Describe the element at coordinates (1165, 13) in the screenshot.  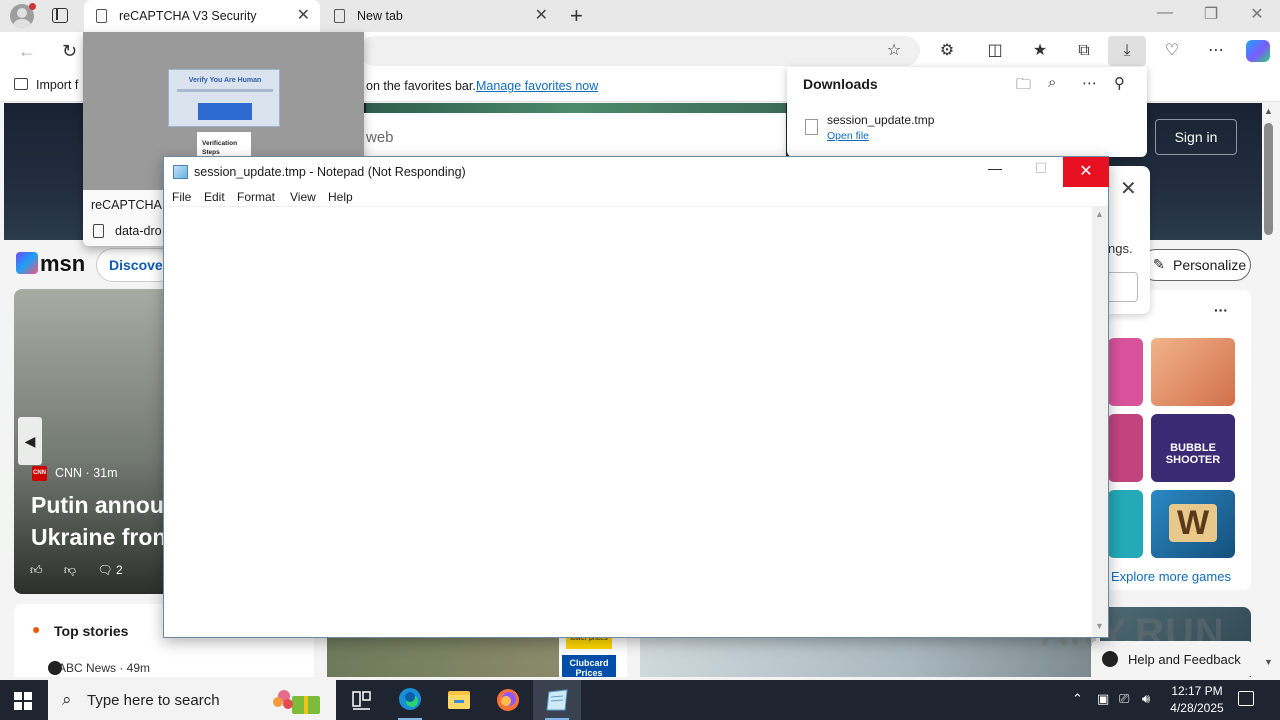
I see `minimize-window-icon: —` at that location.